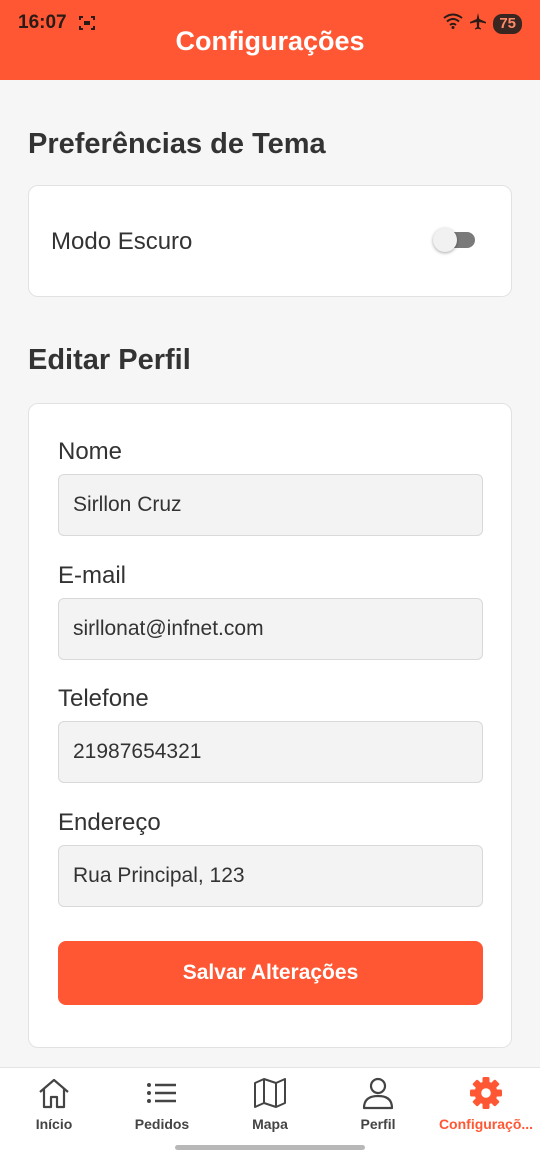 Image resolution: width=540 pixels, height=1158 pixels. Describe the element at coordinates (270, 1147) in the screenshot. I see `home-indicator` at that location.